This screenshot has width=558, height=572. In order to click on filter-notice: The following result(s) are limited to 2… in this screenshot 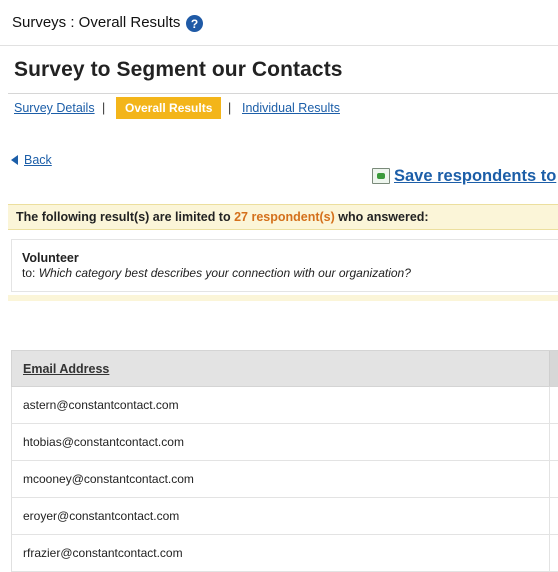, I will do `click(283, 217)`.